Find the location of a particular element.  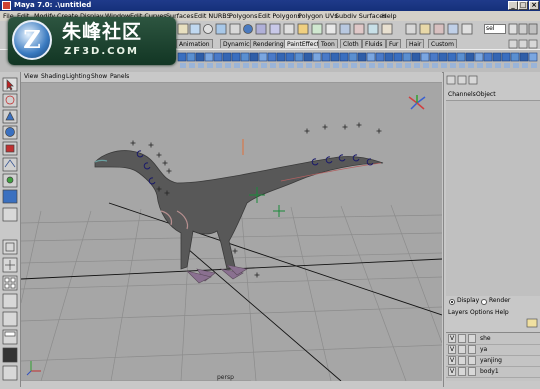

tab-animation: Animation is located at coordinates (194, 43).